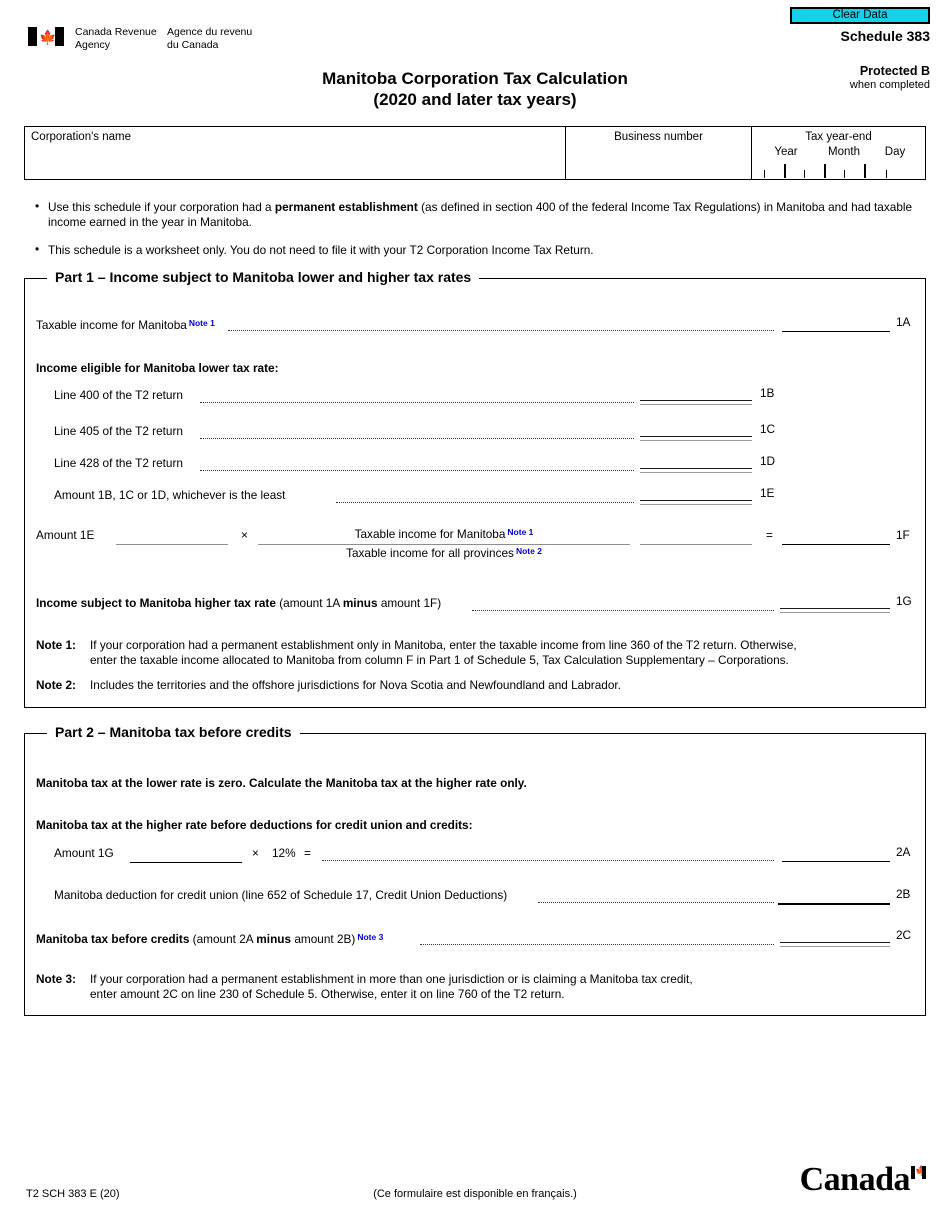 The width and height of the screenshot is (950, 1230). I want to click on note-2-reference: Note 2, so click(528, 551).